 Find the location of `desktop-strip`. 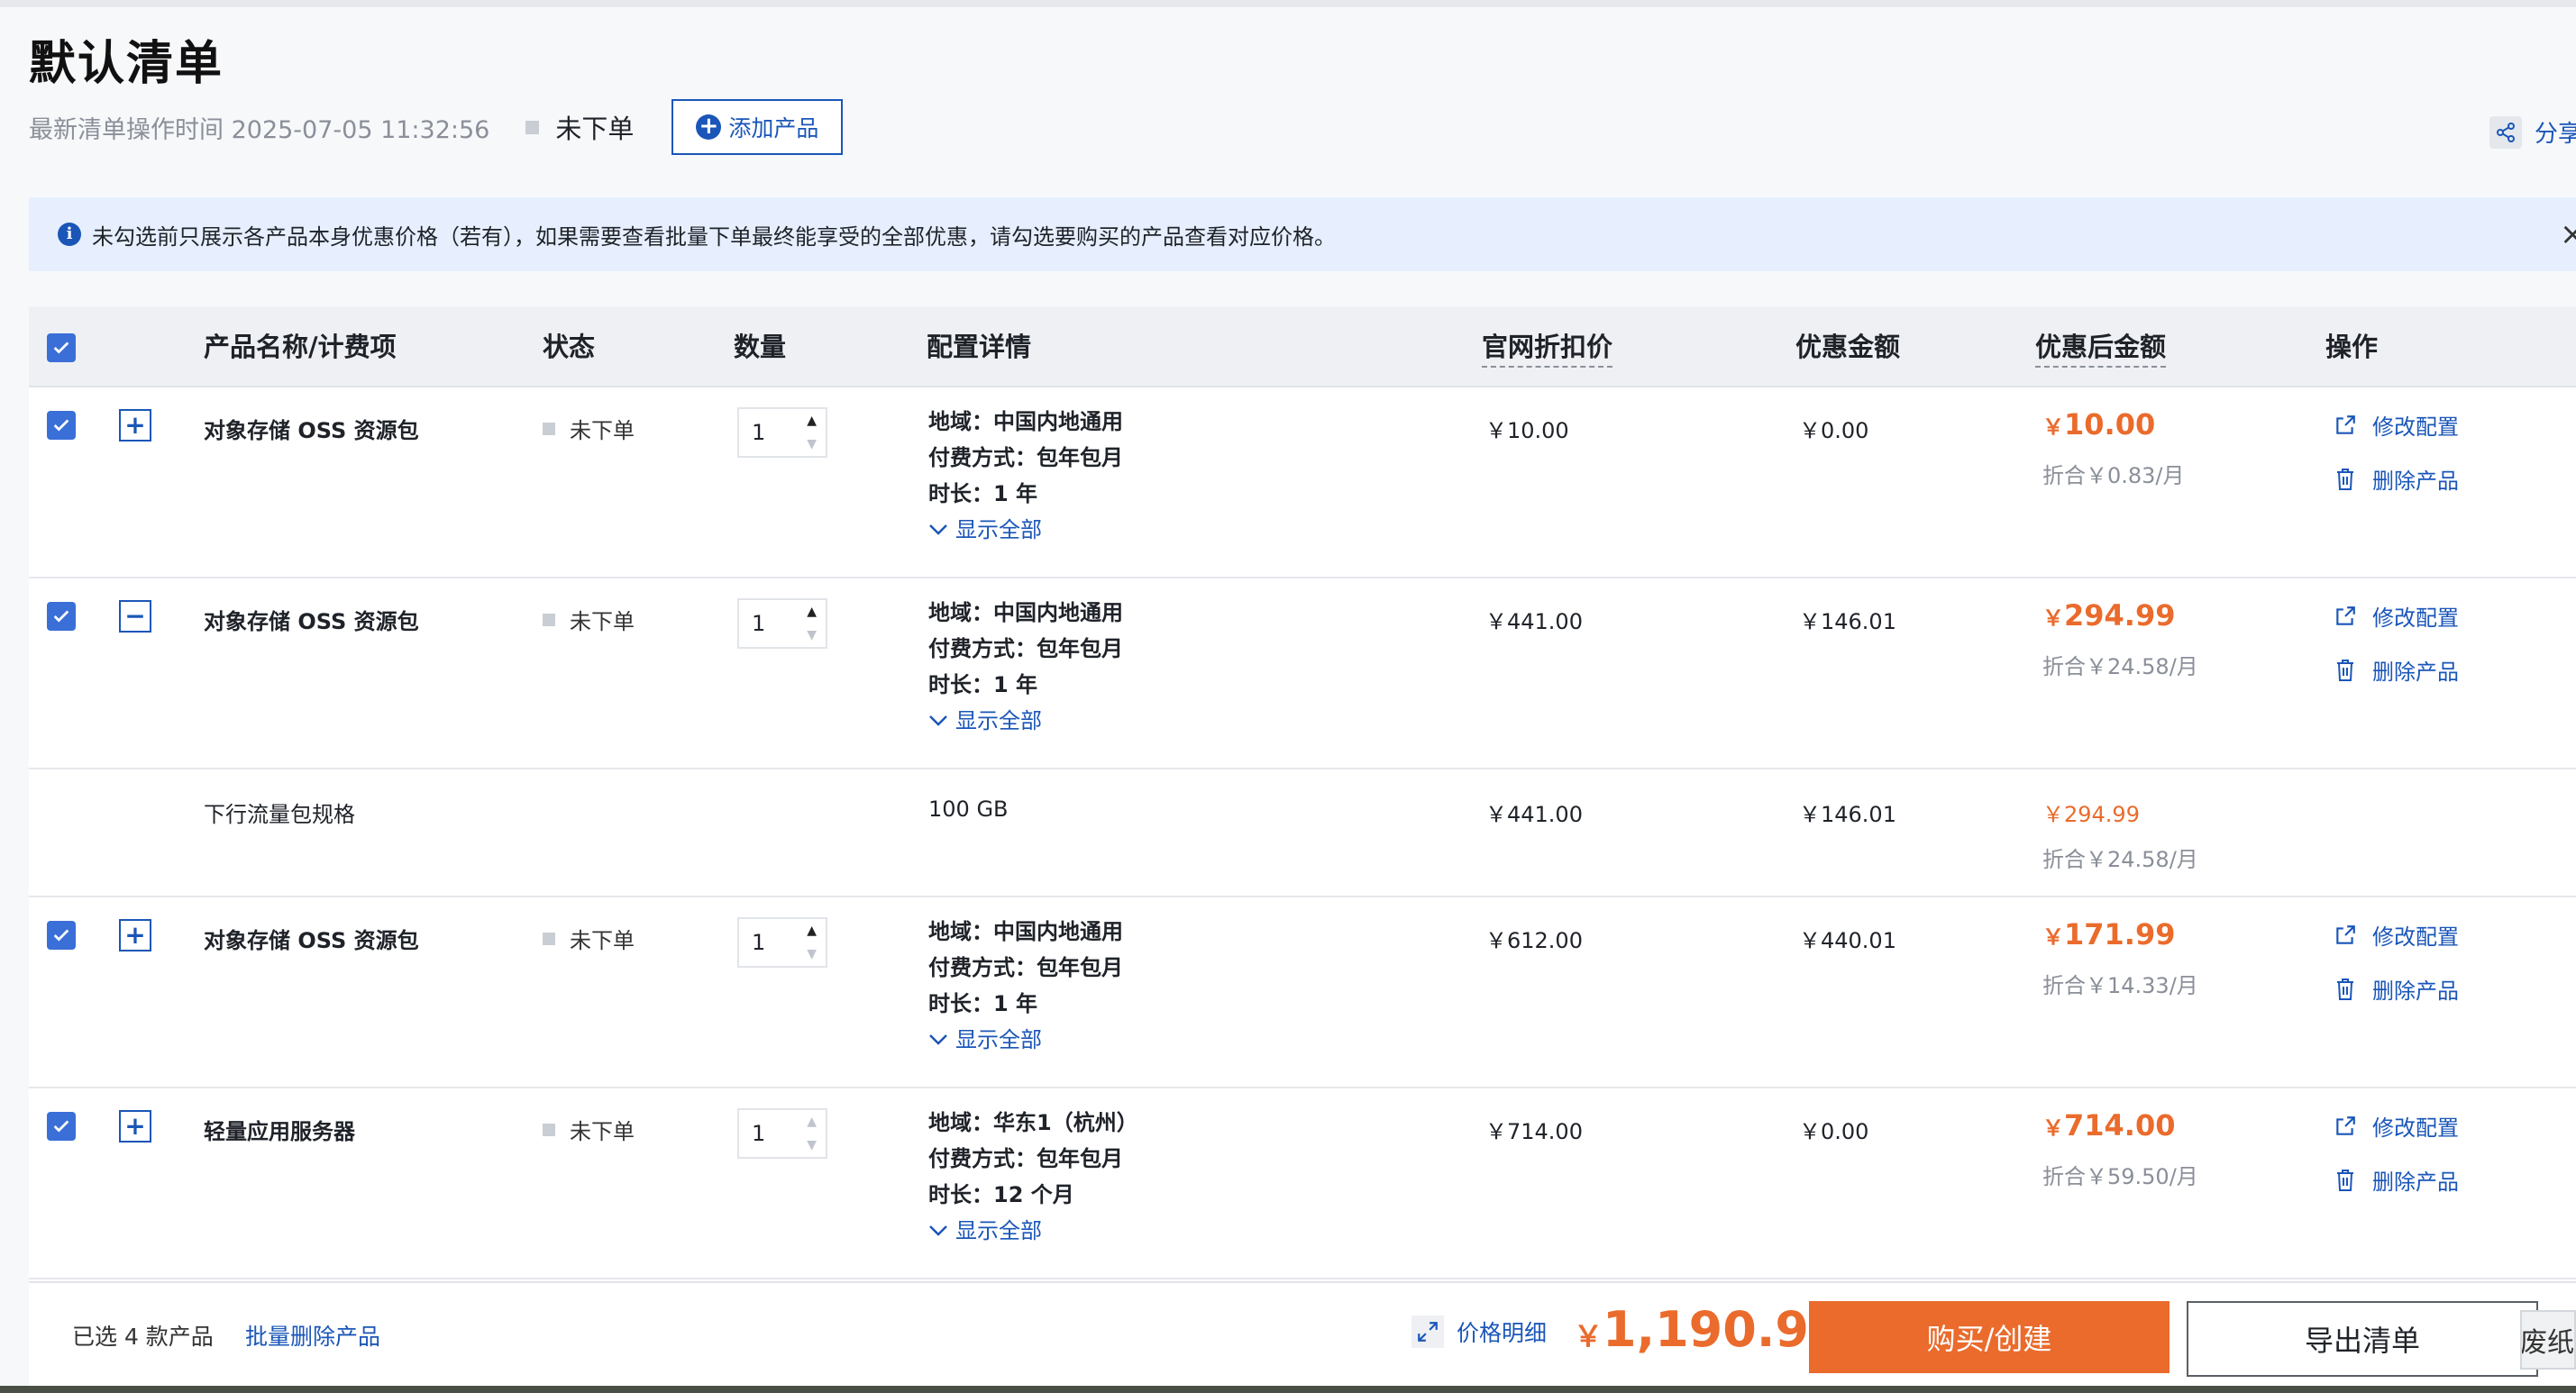

desktop-strip is located at coordinates (1288, 1390).